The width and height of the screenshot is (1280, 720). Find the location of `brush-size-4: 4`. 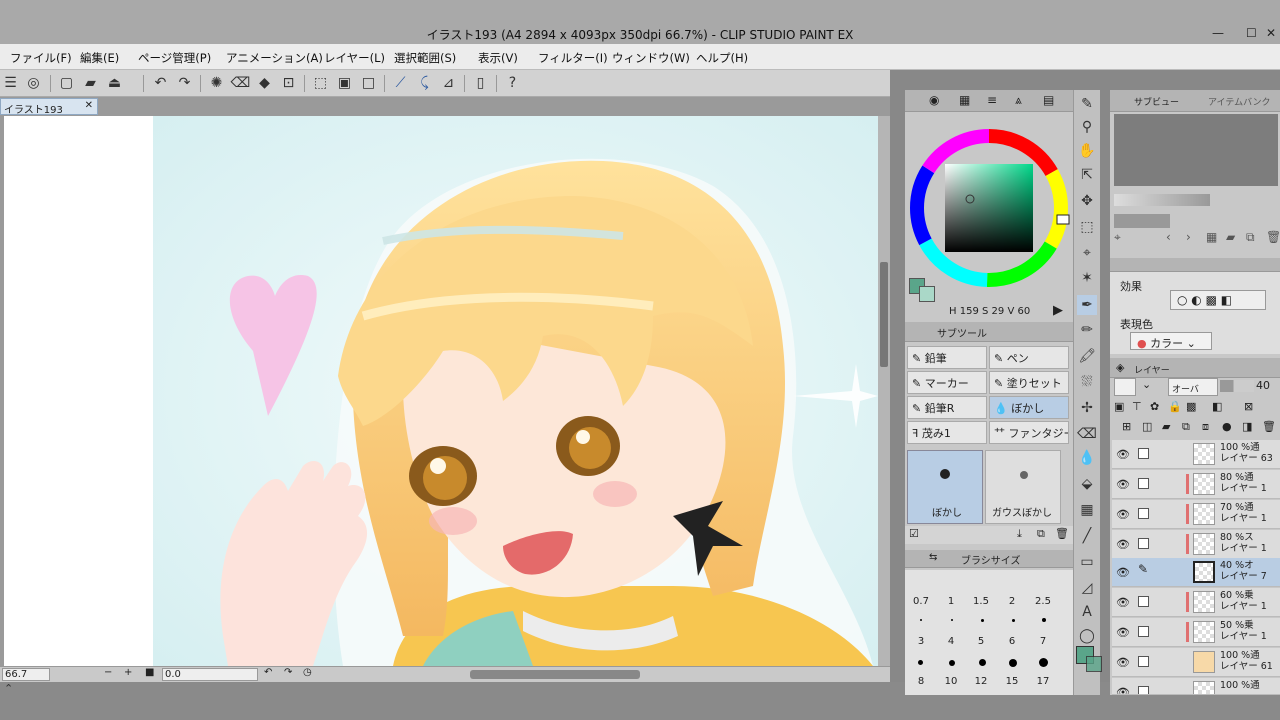

brush-size-4: 4 is located at coordinates (951, 641).